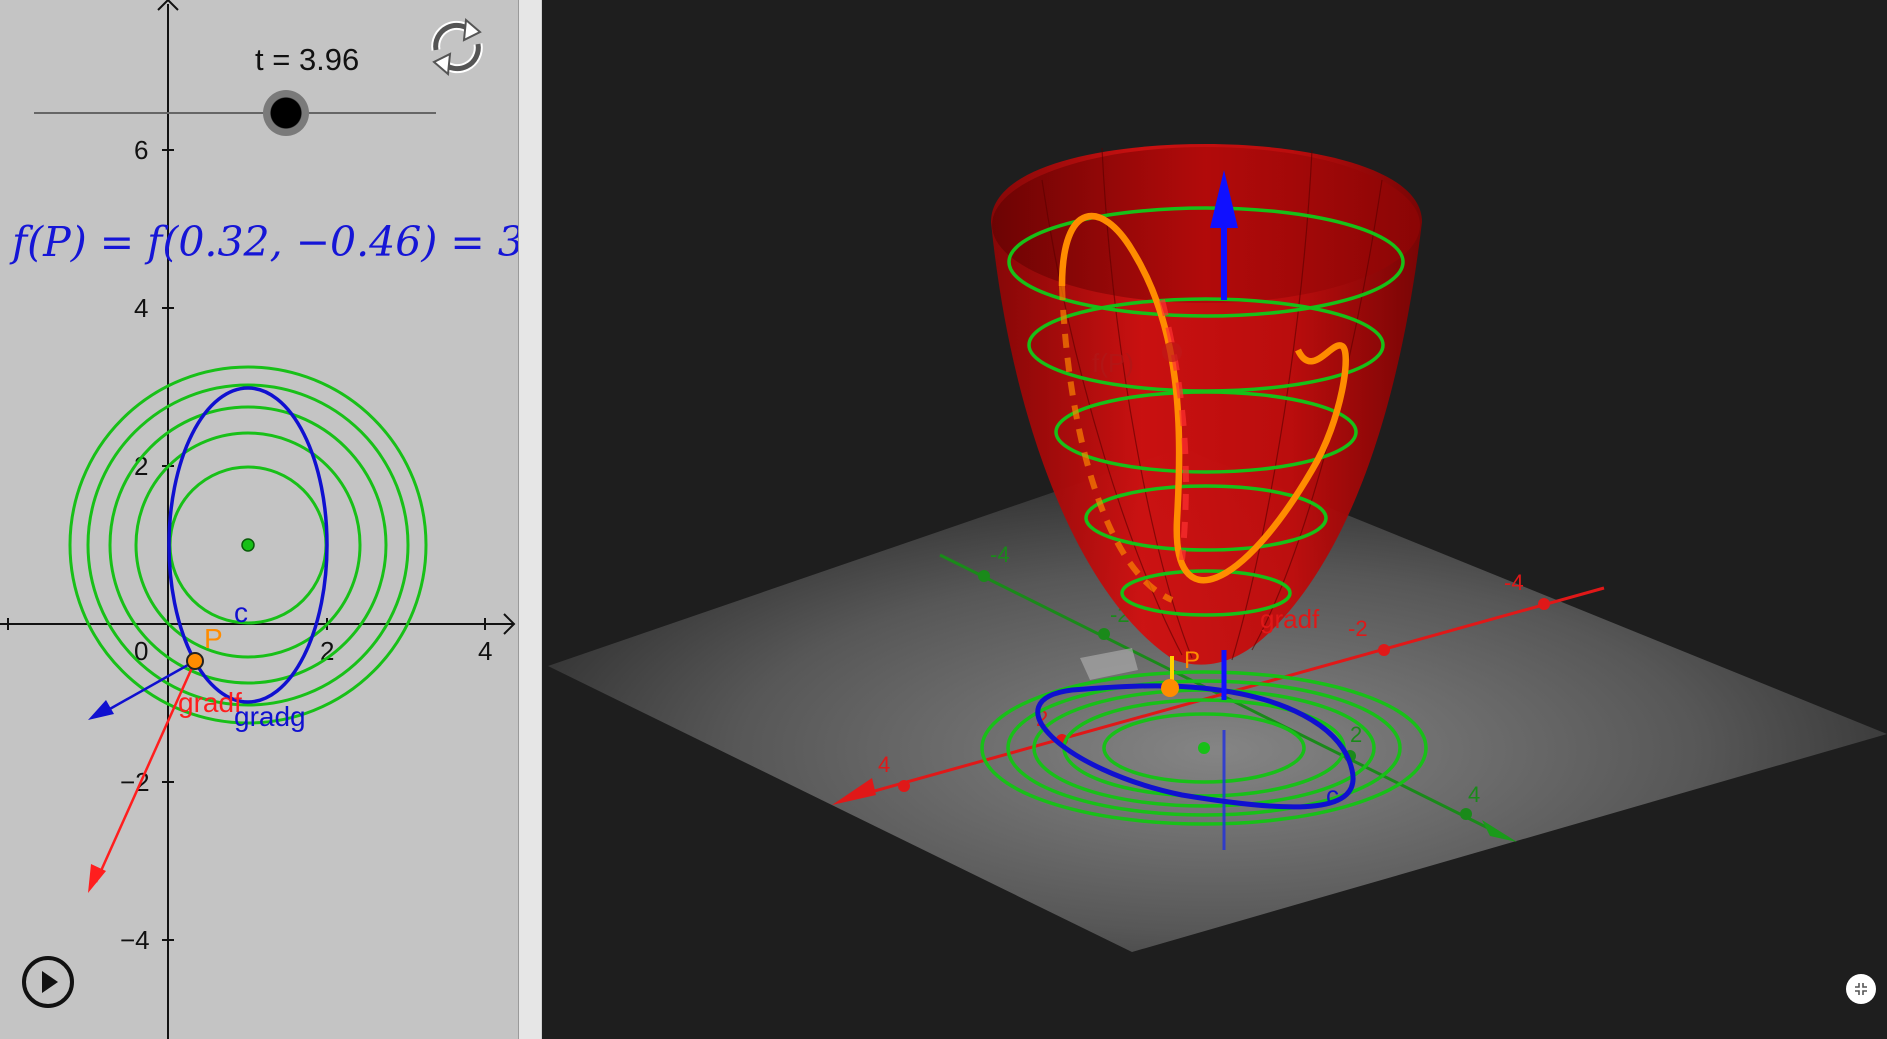 This screenshot has width=1887, height=1039. I want to click on center-point-3d, so click(1204, 748).